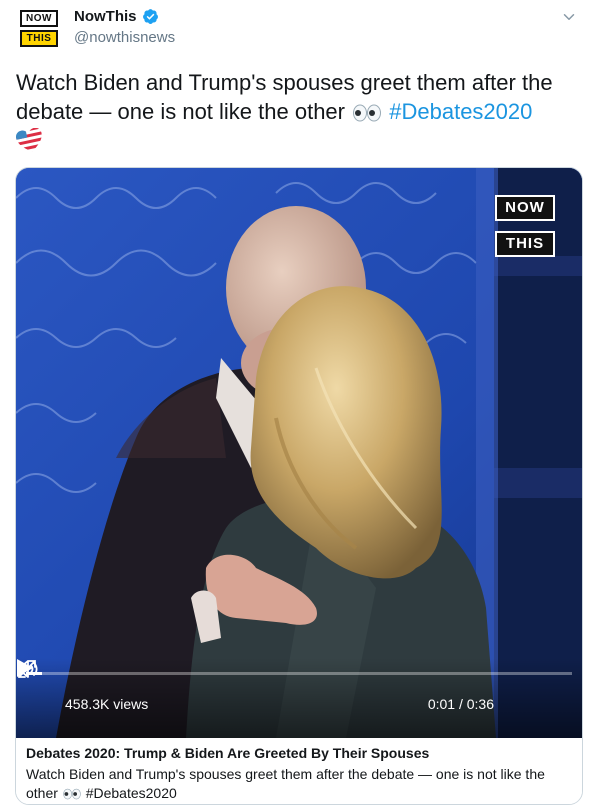 The height and width of the screenshot is (808, 594). I want to click on avatar-logo-now: NOW, so click(39, 18).